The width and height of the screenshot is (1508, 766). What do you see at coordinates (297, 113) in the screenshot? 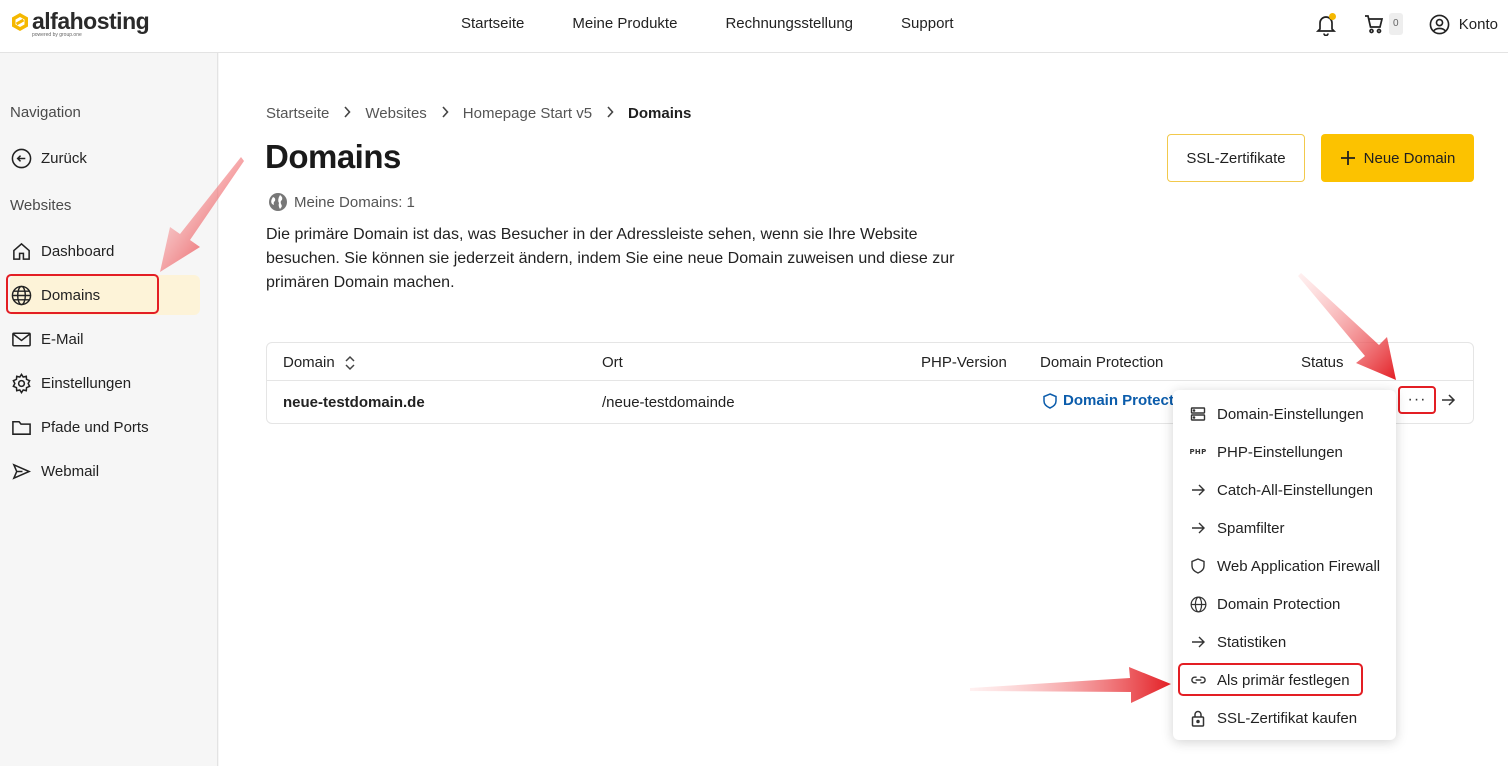
I see `breadcrumb-startseite: Startseite` at bounding box center [297, 113].